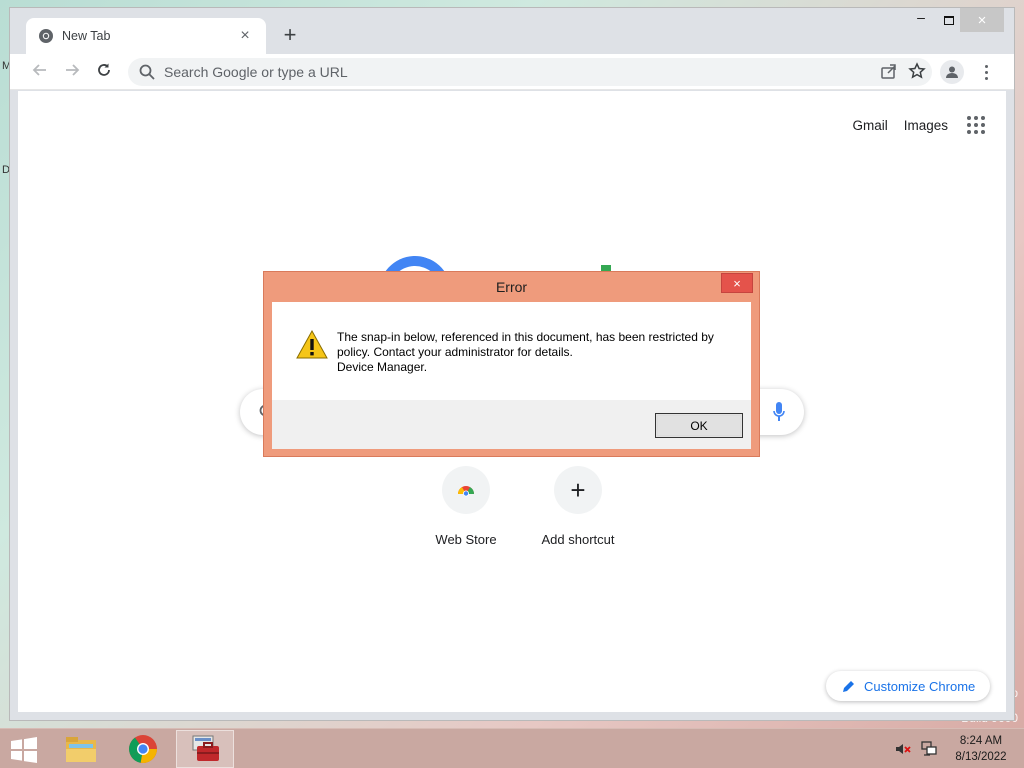  What do you see at coordinates (986, 72) in the screenshot?
I see `chrome-menu-button` at bounding box center [986, 72].